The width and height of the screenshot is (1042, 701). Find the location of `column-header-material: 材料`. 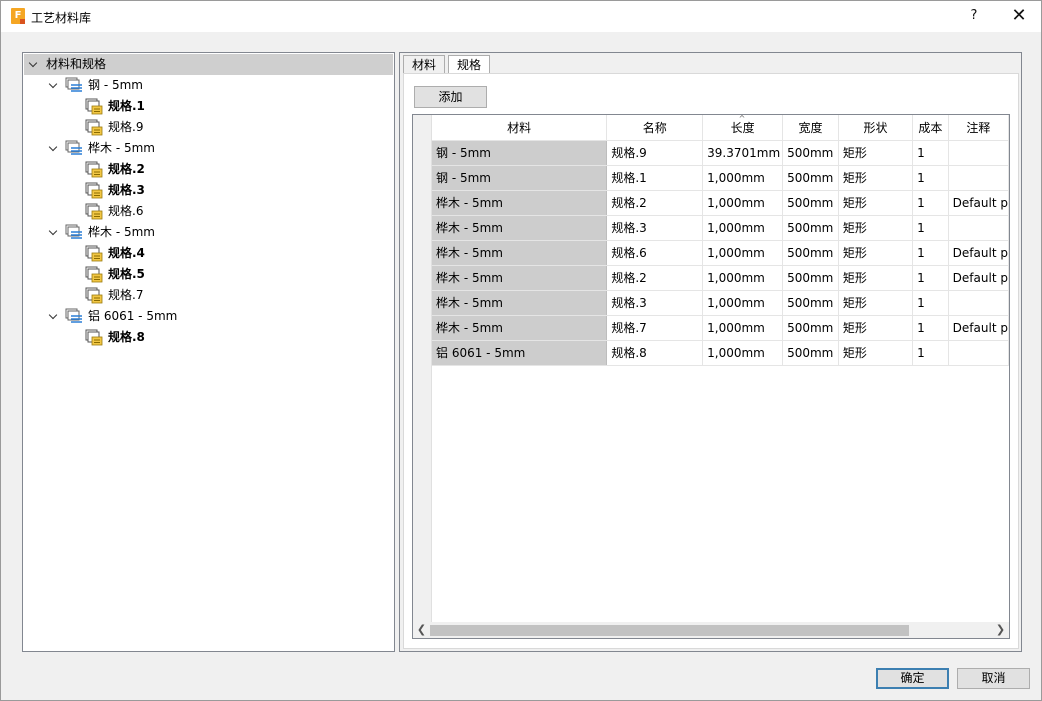

column-header-material: 材料 is located at coordinates (520, 128).